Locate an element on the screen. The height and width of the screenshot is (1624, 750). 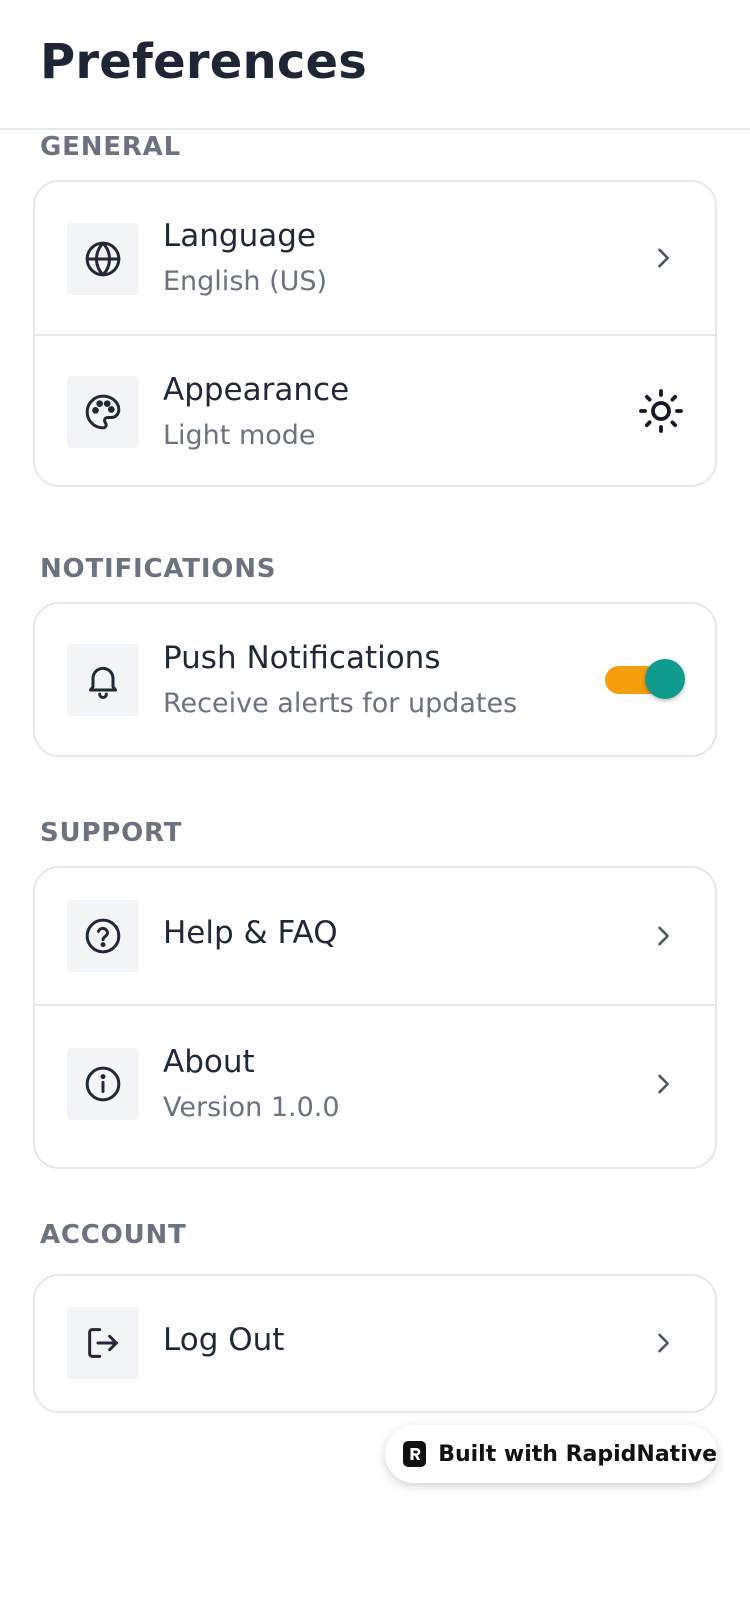
header: Preferences is located at coordinates (375, 65).